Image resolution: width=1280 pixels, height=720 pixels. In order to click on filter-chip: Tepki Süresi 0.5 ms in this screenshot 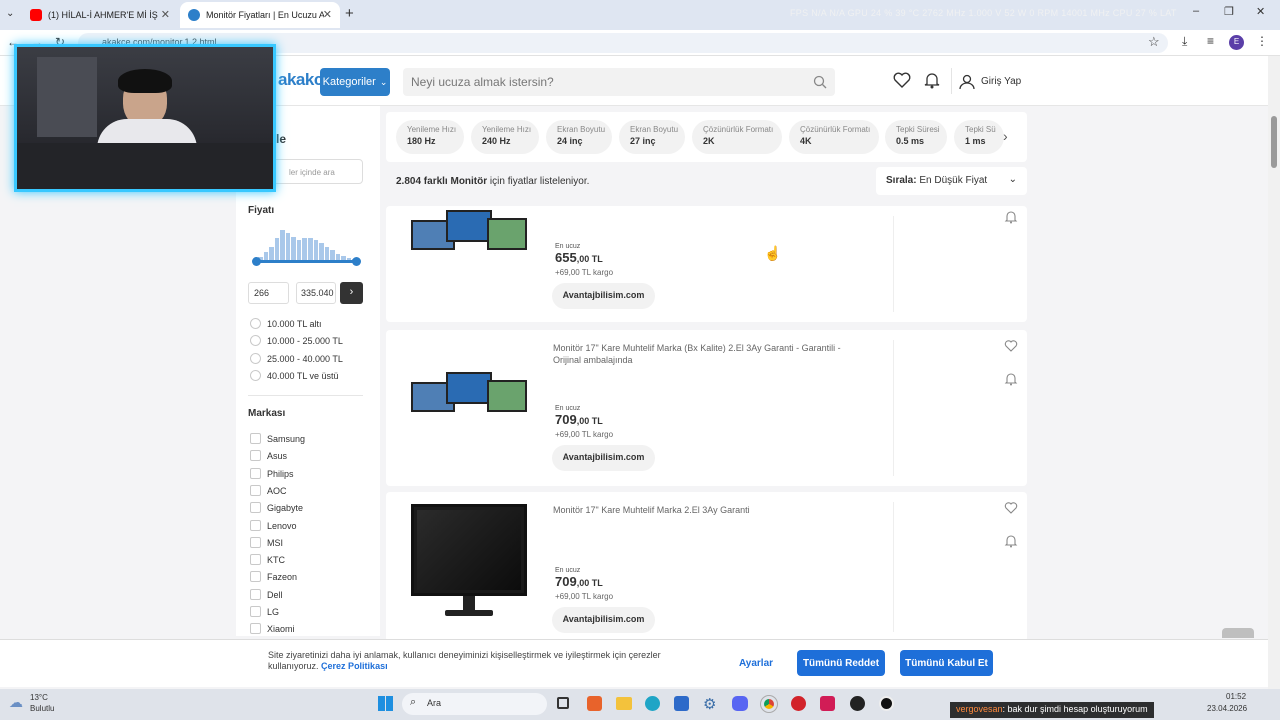, I will do `click(916, 137)`.